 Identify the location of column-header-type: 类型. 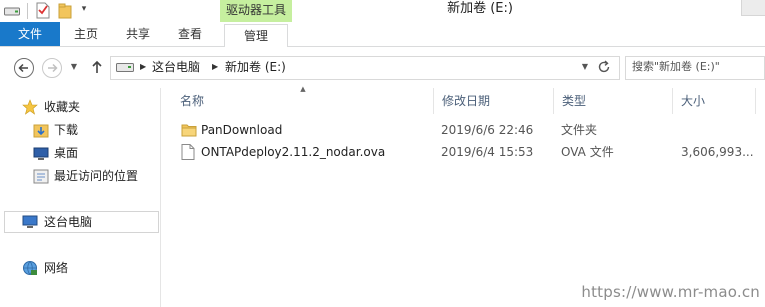
(613, 101).